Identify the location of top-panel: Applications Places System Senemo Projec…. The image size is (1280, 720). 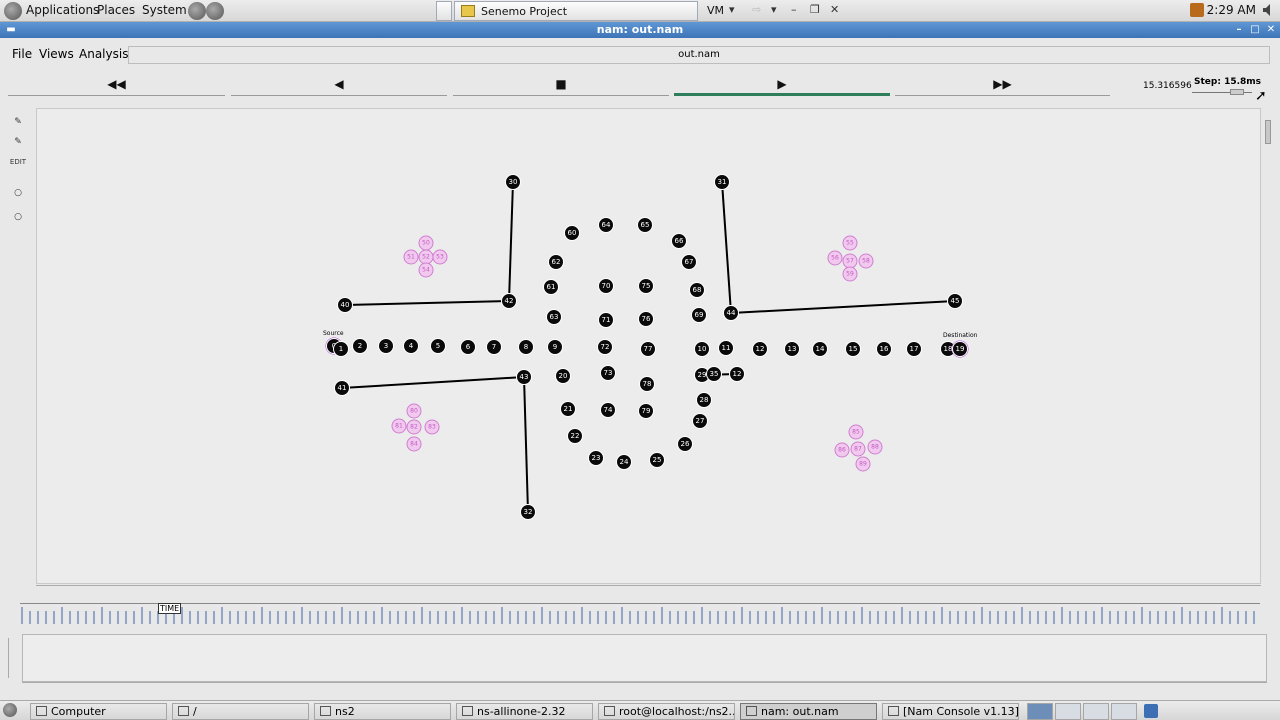
(640, 11).